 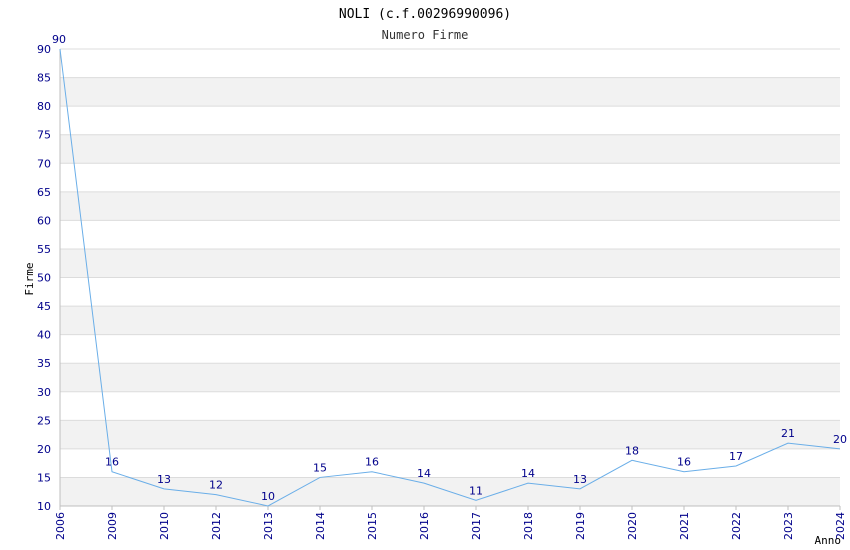 What do you see at coordinates (425, 14) in the screenshot?
I see `chart-title: NOLI (c.f.00296990096)` at bounding box center [425, 14].